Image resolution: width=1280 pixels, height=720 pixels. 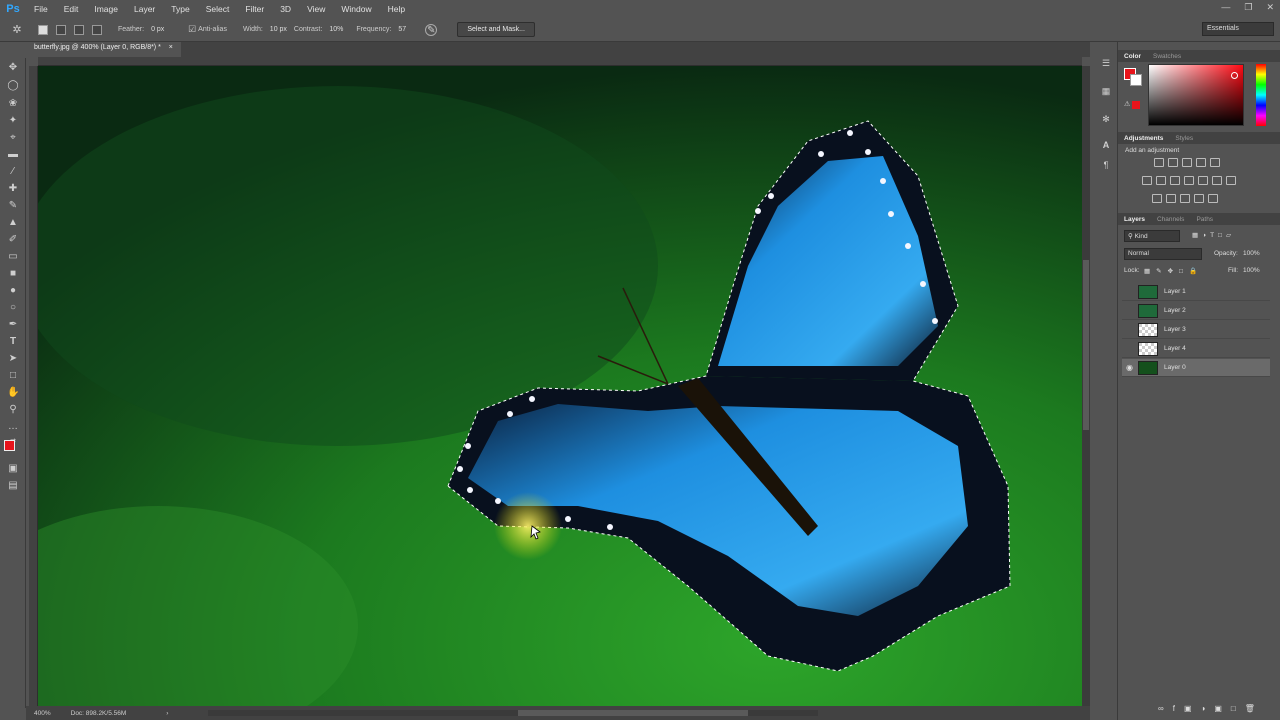 I want to click on crop-tool-icon: ⌖, so click(x=13, y=138).